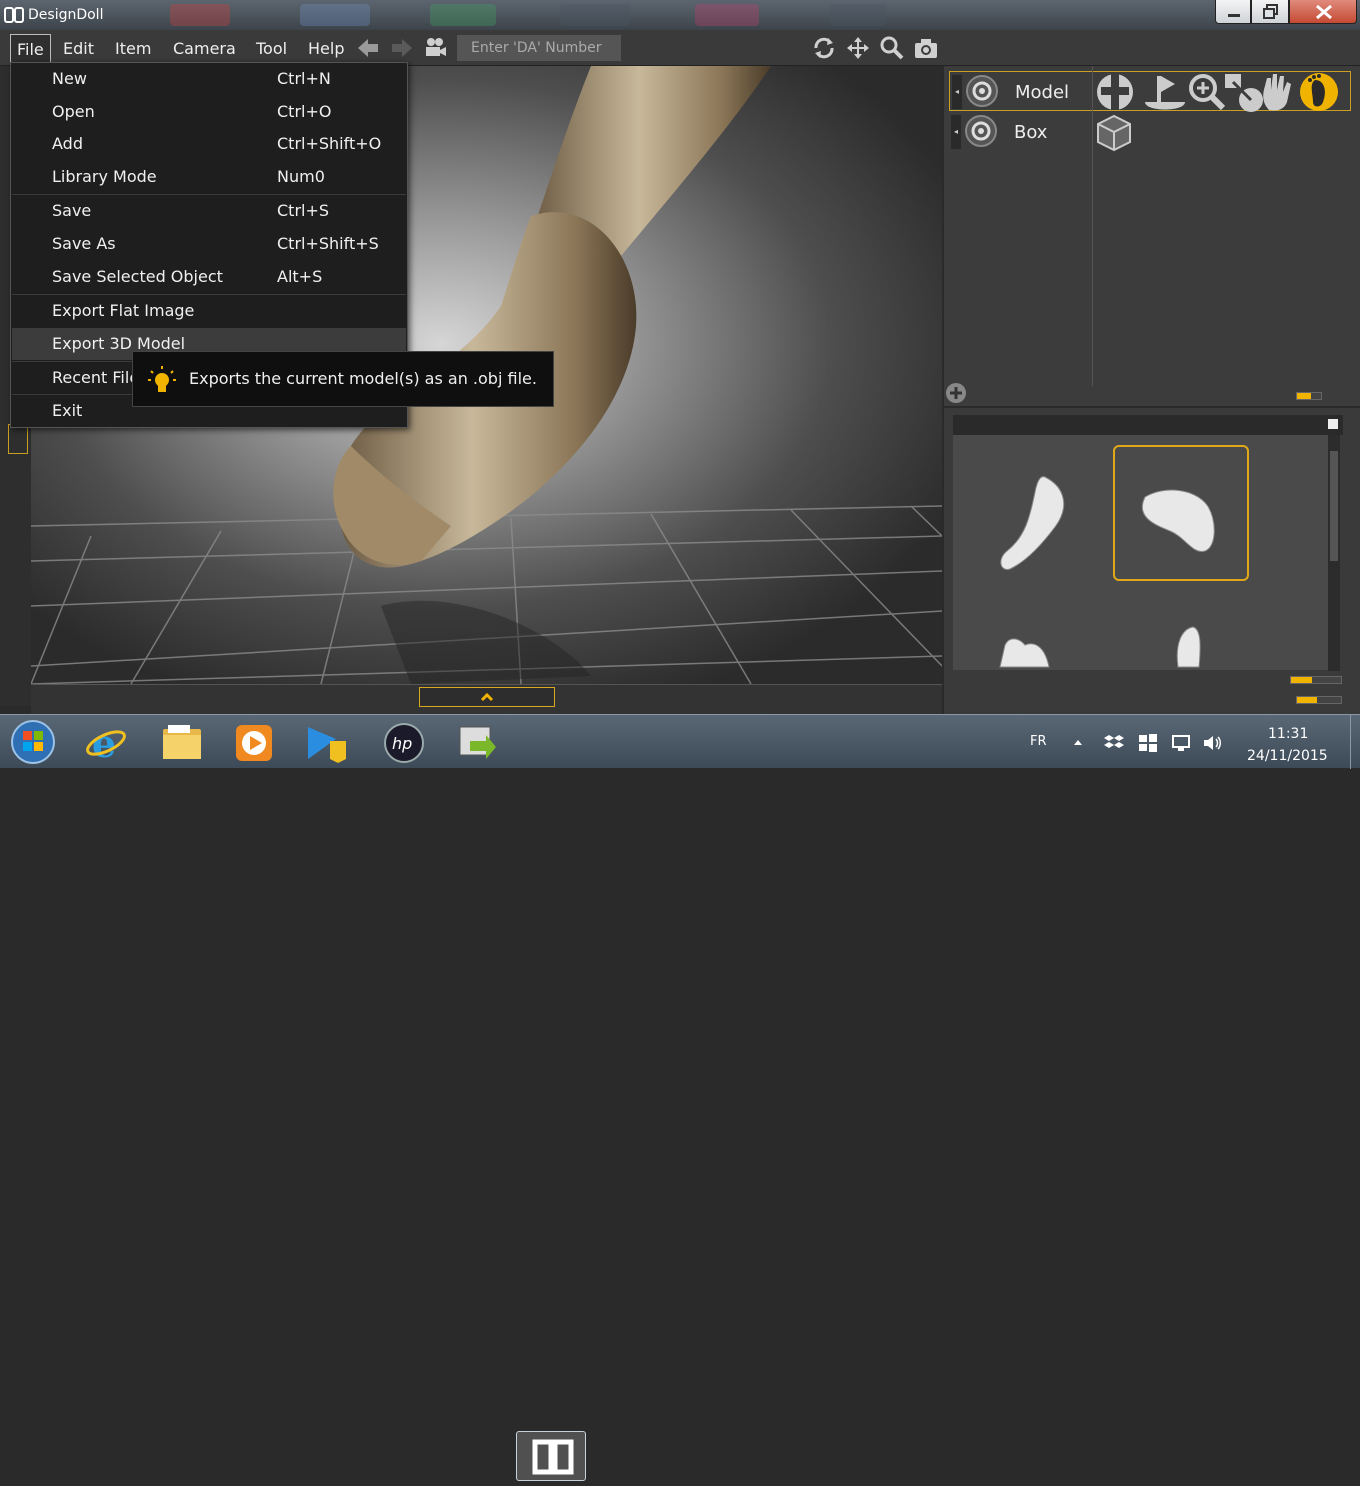 Image resolution: width=1360 pixels, height=1486 pixels. What do you see at coordinates (1042, 92) in the screenshot?
I see `scene-row-label: Model` at bounding box center [1042, 92].